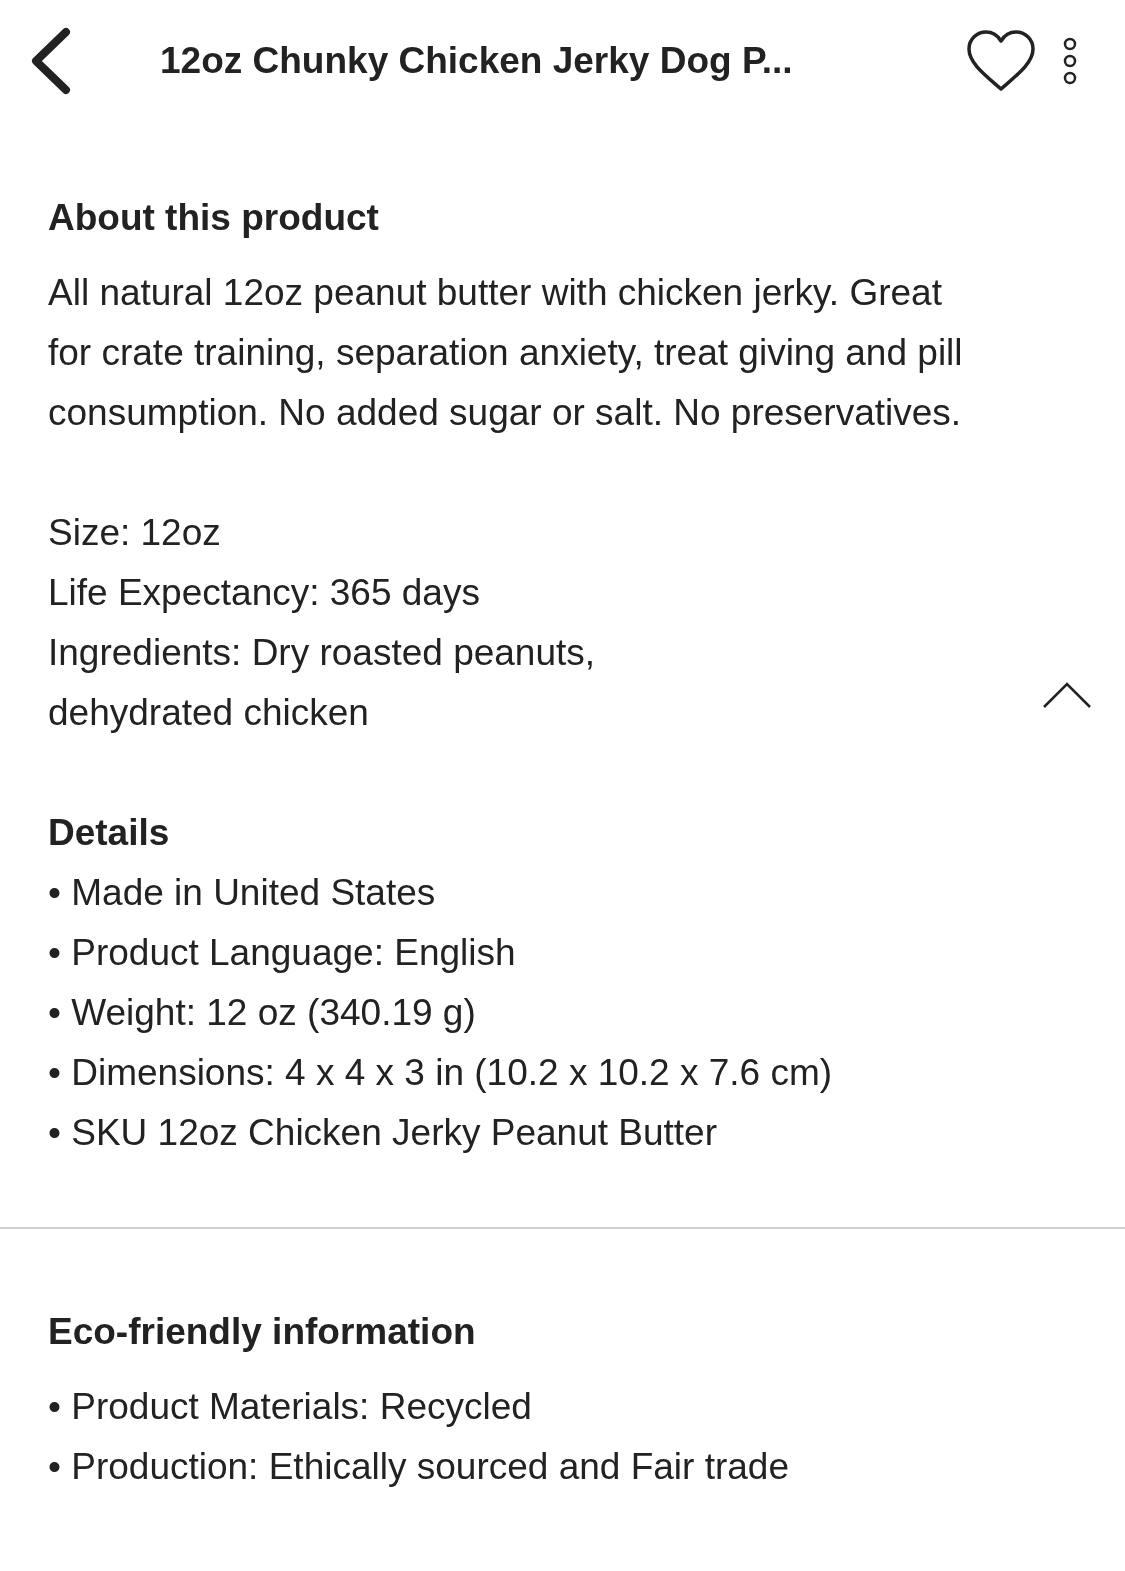 The width and height of the screenshot is (1125, 1571). What do you see at coordinates (322, 683) in the screenshot?
I see `spec-text: Ingredients: Dry roasted peanuts, dehydrated chicken` at bounding box center [322, 683].